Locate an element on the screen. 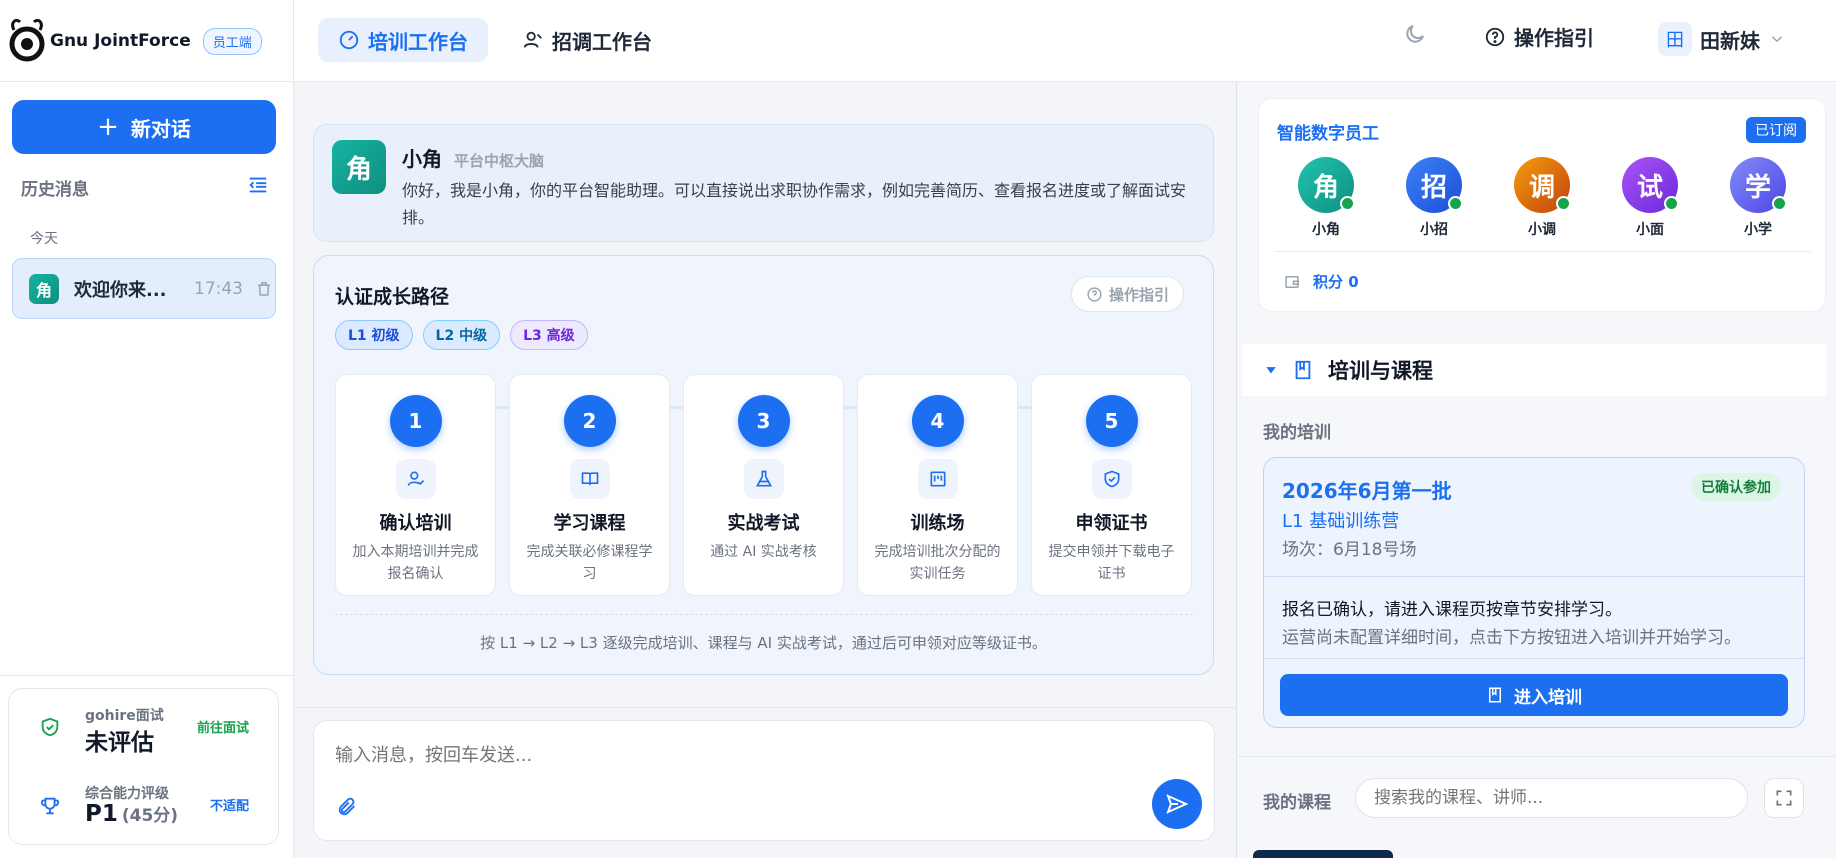 This screenshot has width=1836, height=858. evaluation-card: gohire面试 未评估 前往面试 综合能力评级 P1 (45分) 不适配 is located at coordinates (143, 766).